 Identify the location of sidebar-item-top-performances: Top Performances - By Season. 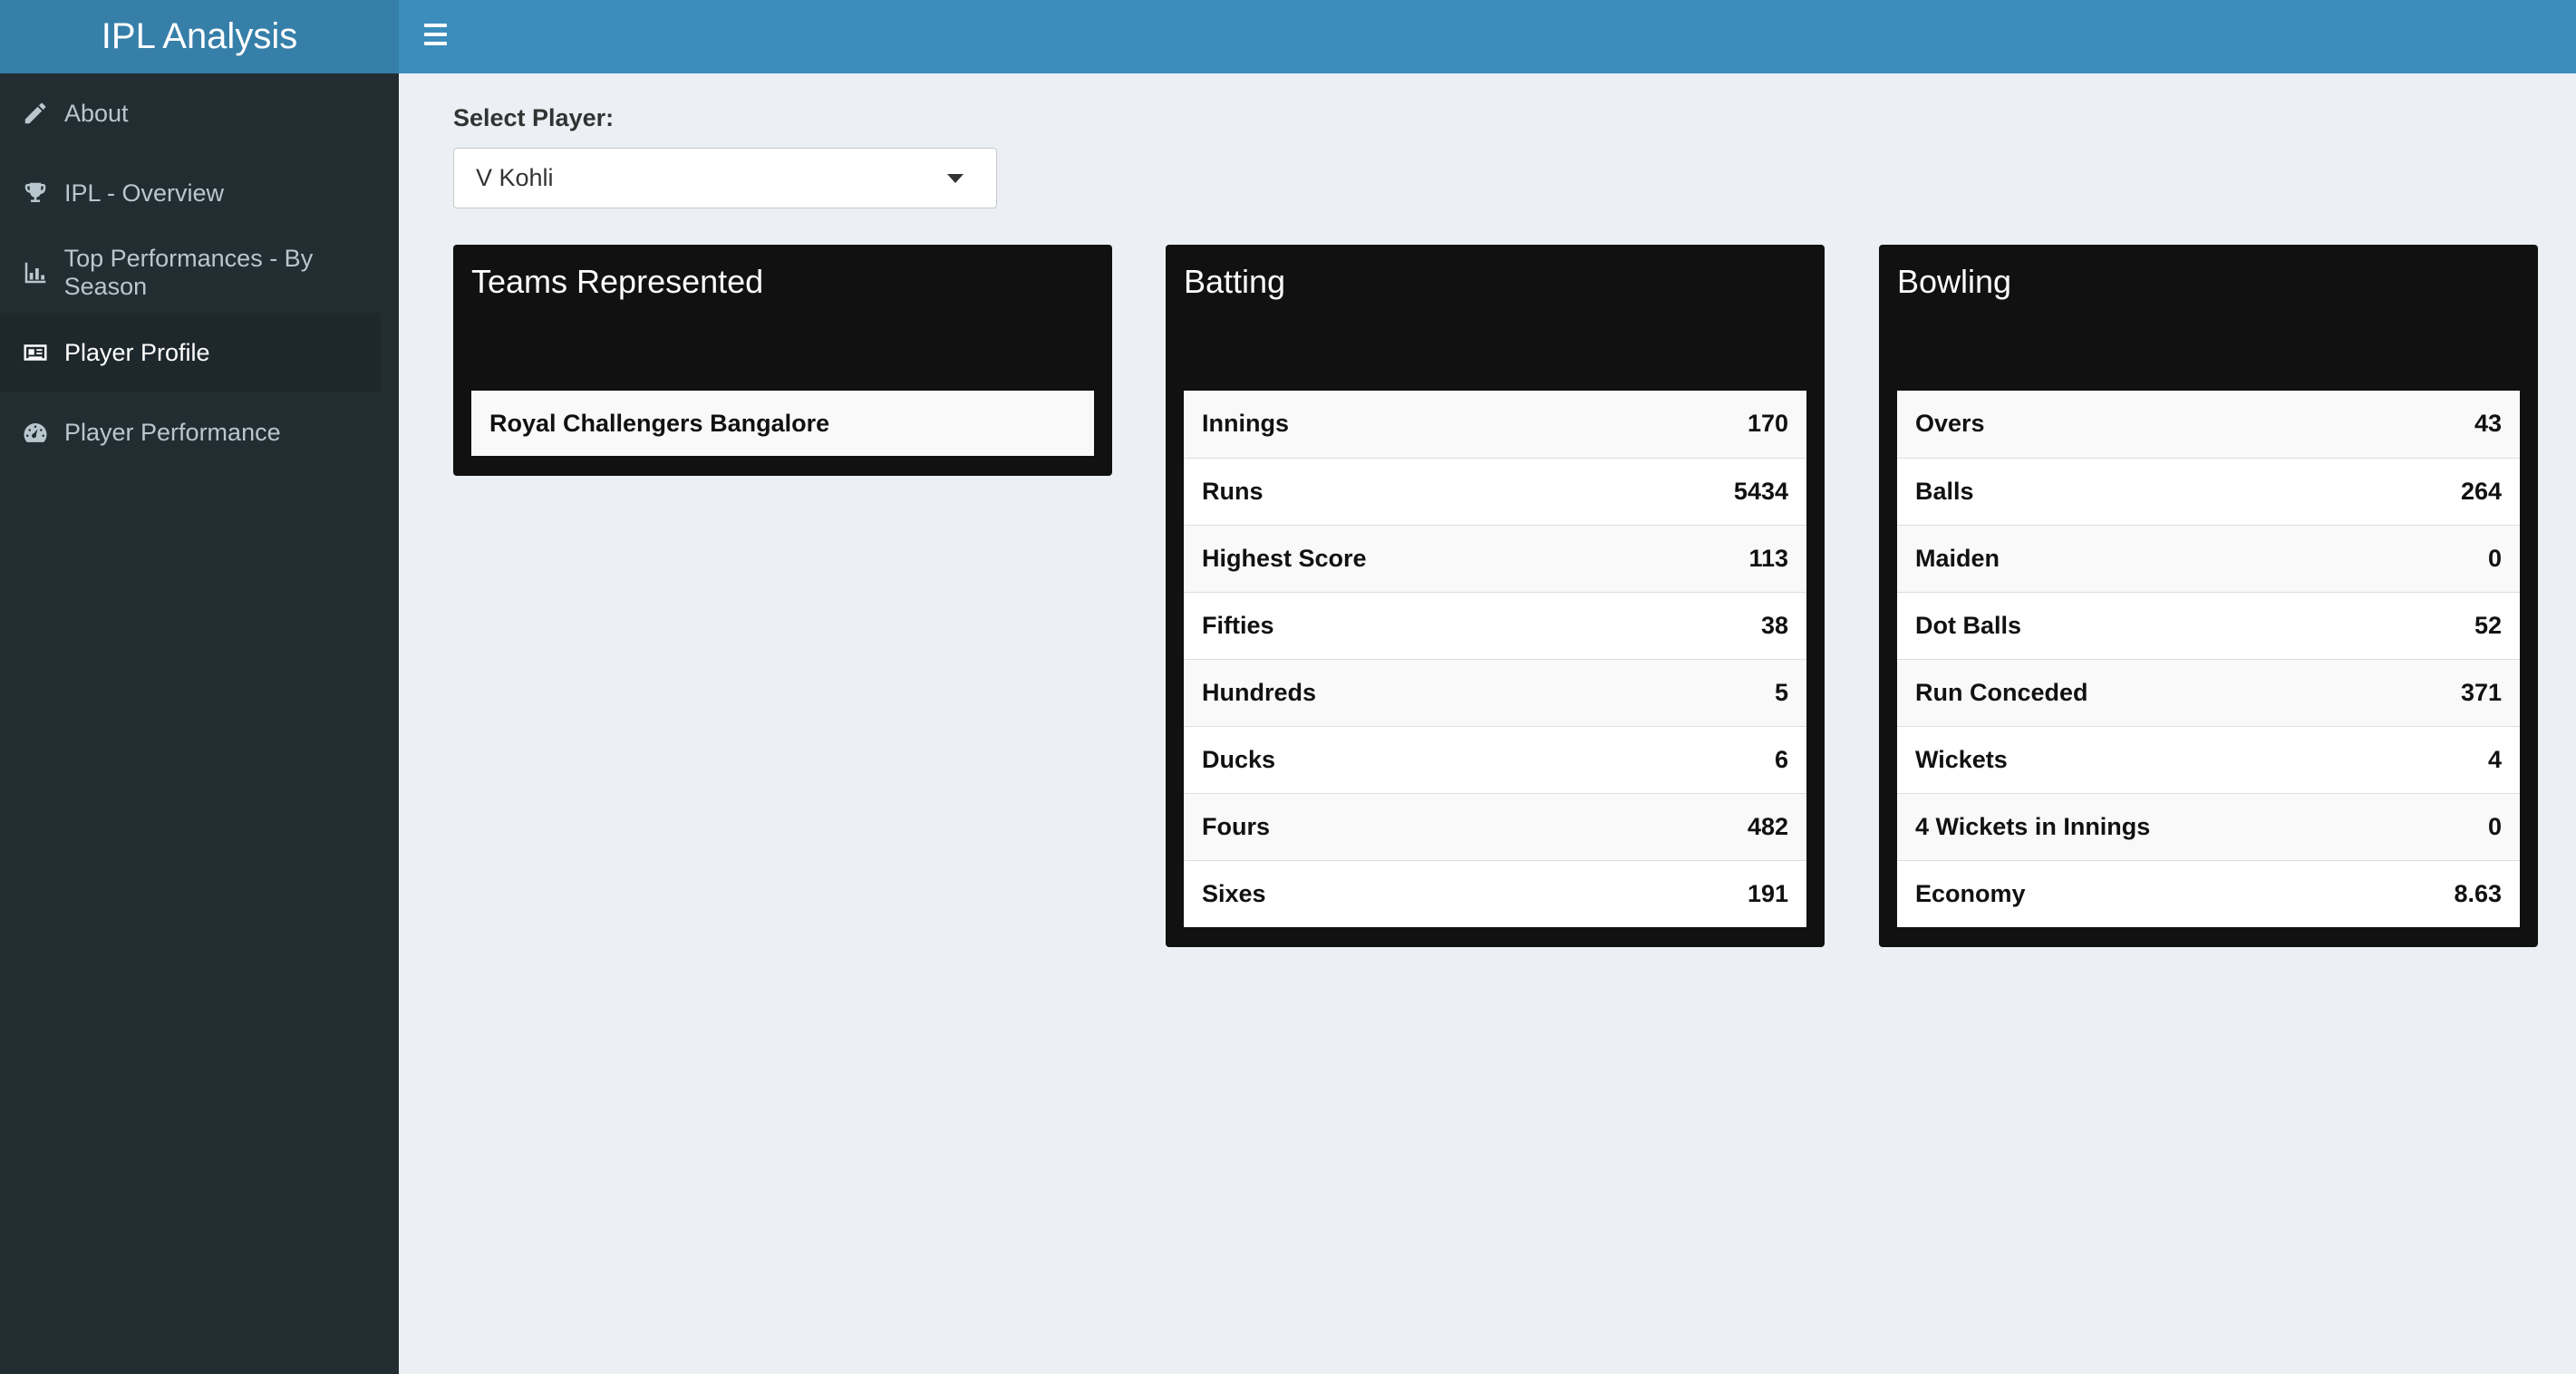
(199, 273).